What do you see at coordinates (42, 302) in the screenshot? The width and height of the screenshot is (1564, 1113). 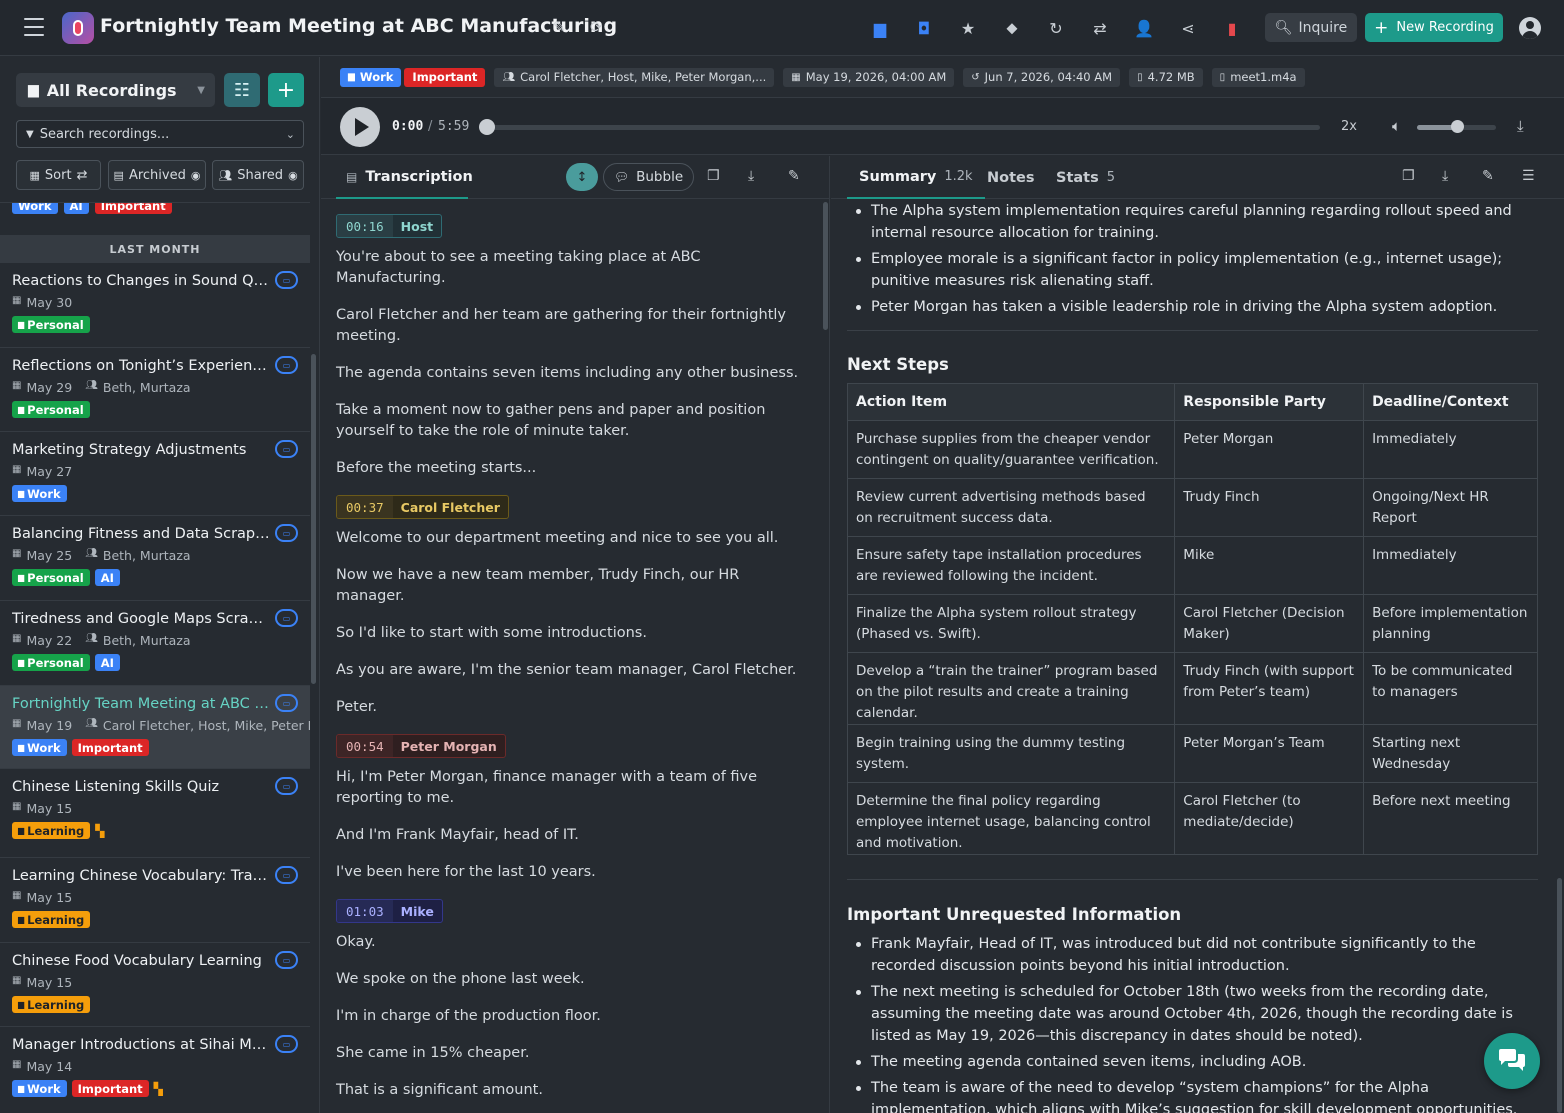 I see `recording-meta: ▦ May 30` at bounding box center [42, 302].